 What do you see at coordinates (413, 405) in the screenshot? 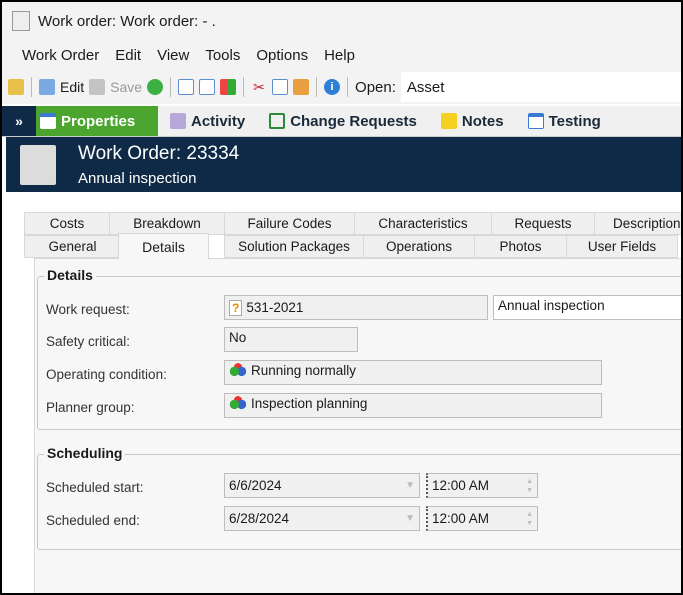
I see `planner-group-field: Inspection planning` at bounding box center [413, 405].